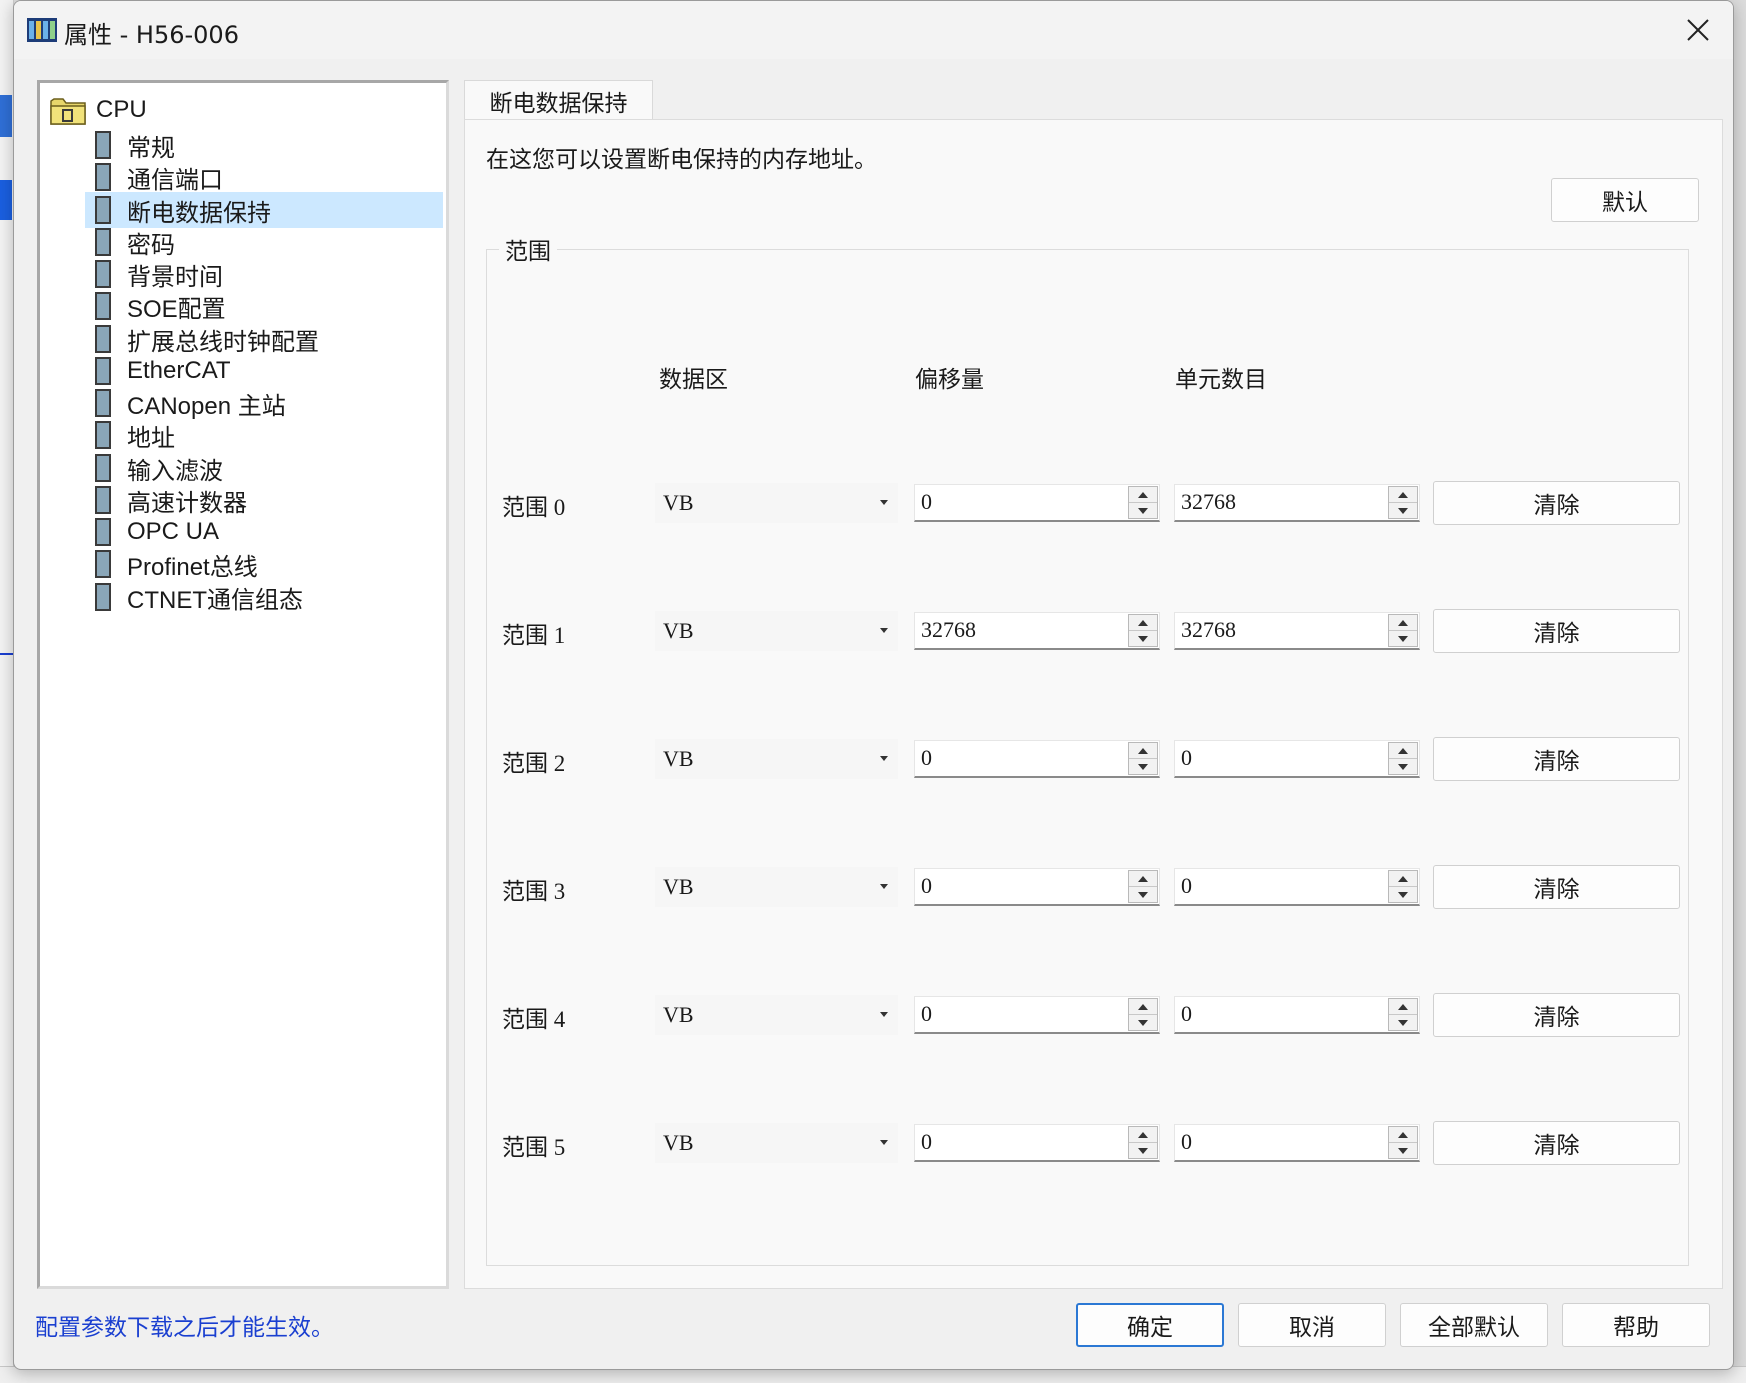 The image size is (1746, 1383). Describe the element at coordinates (264, 306) in the screenshot. I see `tree-item-soe-config: SOE配置` at that location.